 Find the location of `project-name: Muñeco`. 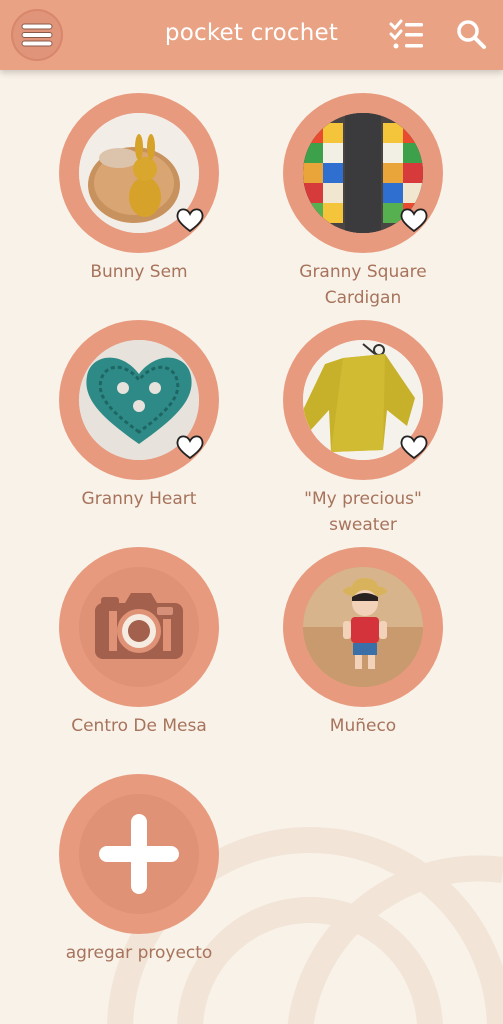

project-name: Muñeco is located at coordinates (363, 726).